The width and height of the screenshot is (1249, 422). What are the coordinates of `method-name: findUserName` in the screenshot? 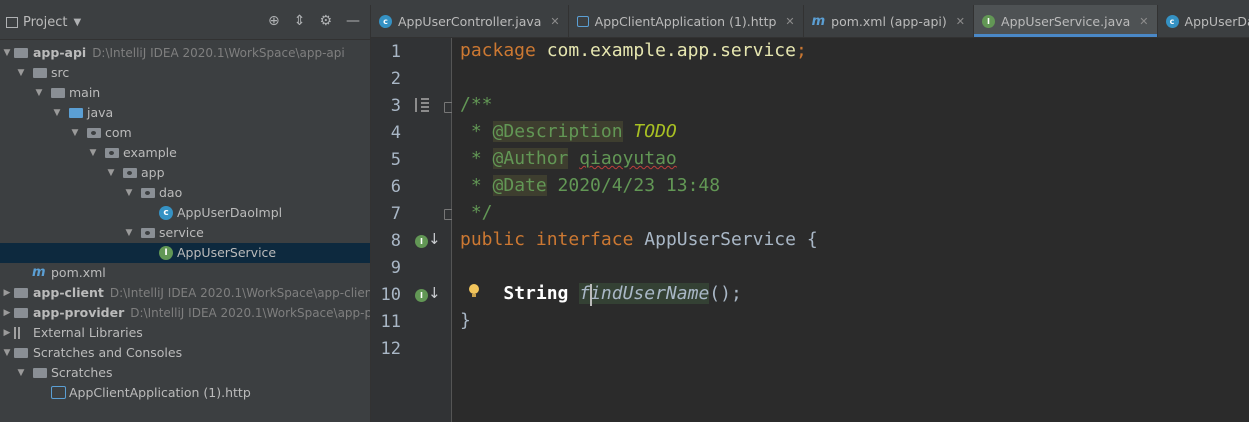 It's located at (644, 293).